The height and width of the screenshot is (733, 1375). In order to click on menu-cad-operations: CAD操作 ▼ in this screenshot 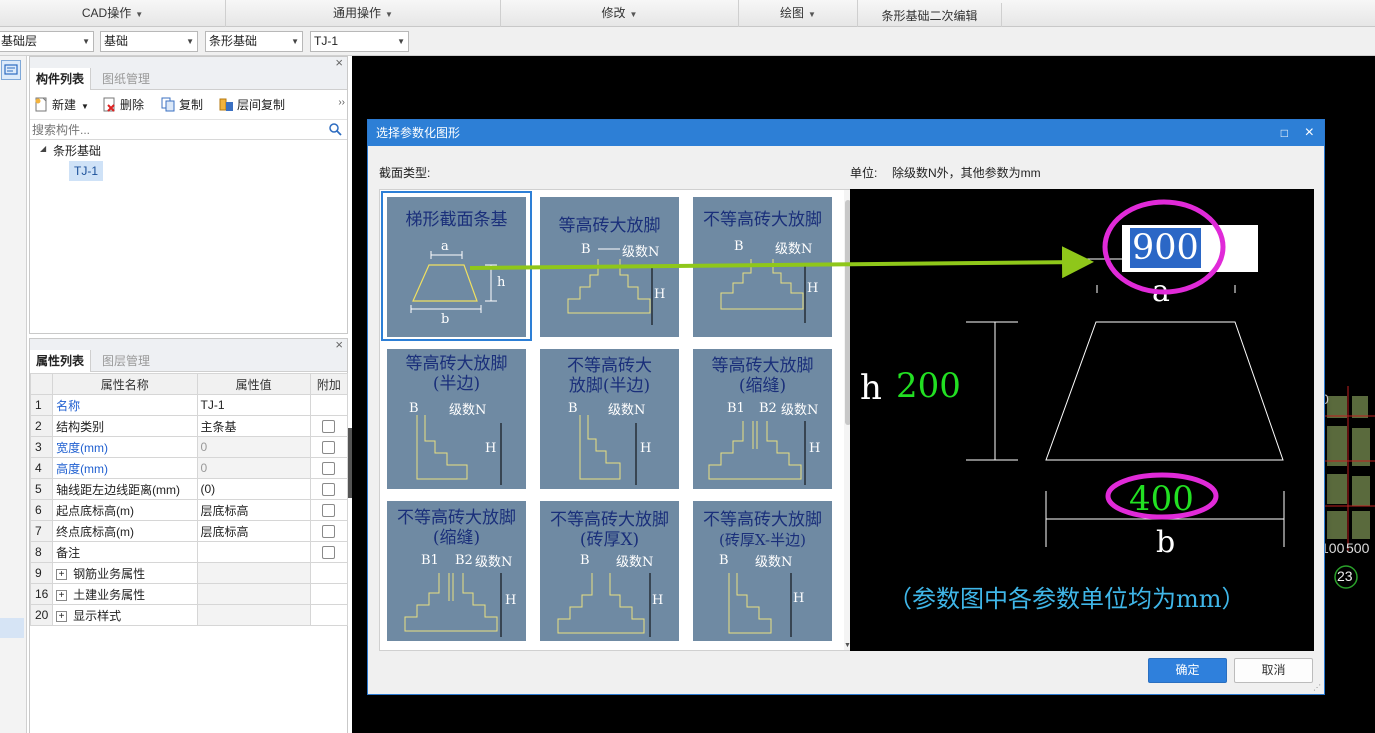, I will do `click(113, 13)`.